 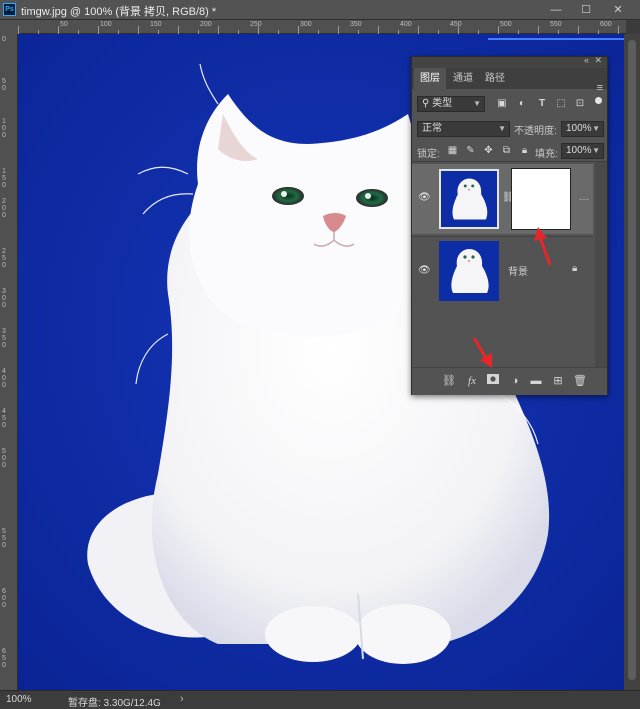 I want to click on close-panel-icon: ✕, so click(x=598, y=60).